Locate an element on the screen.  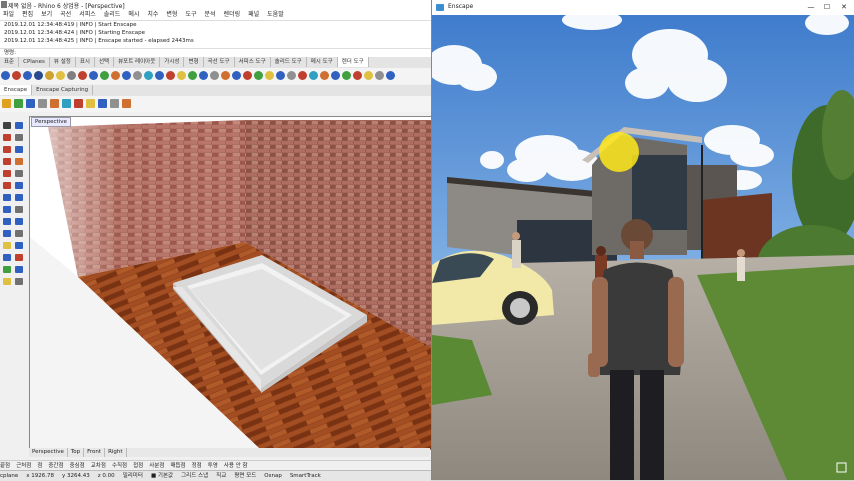
toolbar-tab-active: 렌더 도구 is located at coordinates (353, 62).